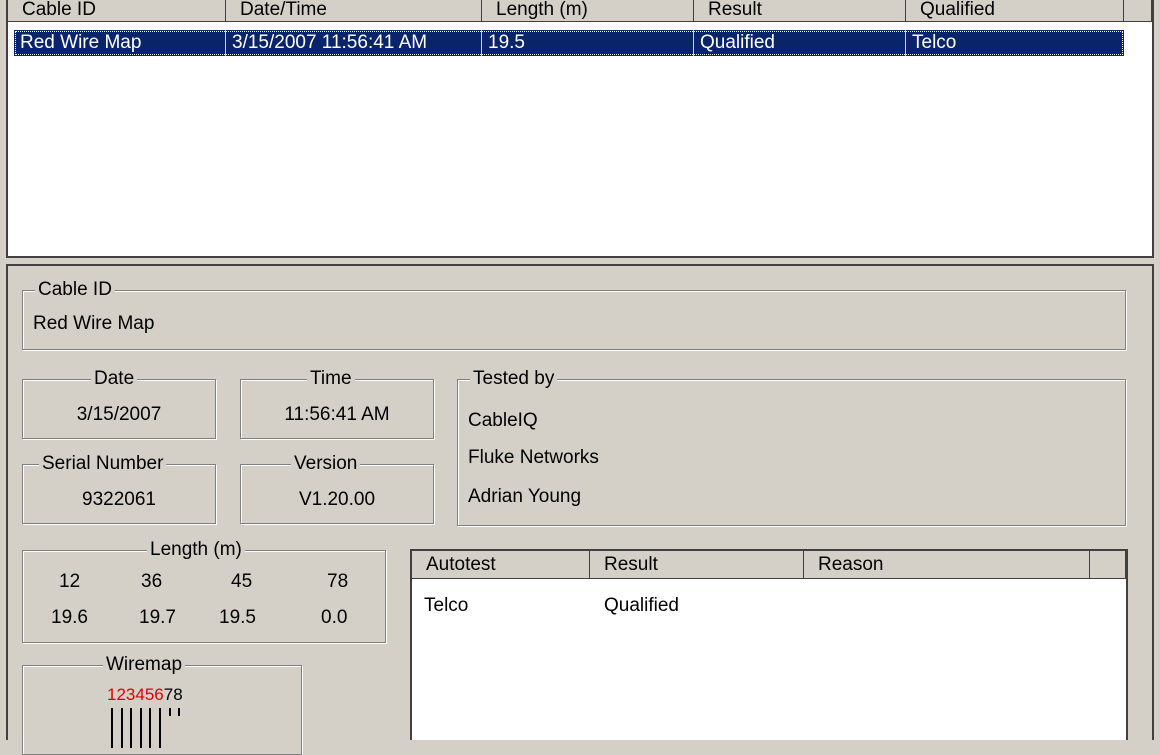 This screenshot has height=755, width=1160. What do you see at coordinates (152, 581) in the screenshot?
I see `length-pair-label: 36` at bounding box center [152, 581].